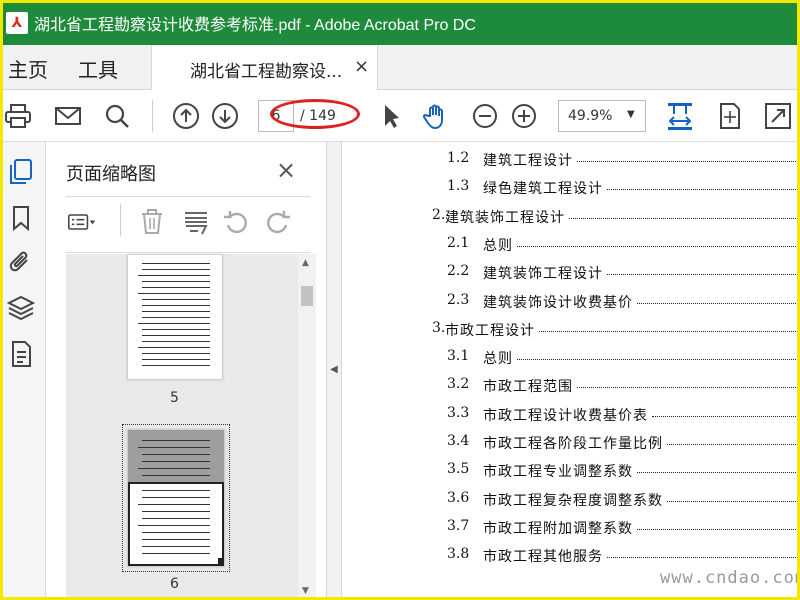 The width and height of the screenshot is (800, 600). Describe the element at coordinates (68, 116) in the screenshot. I see `email-icon` at that location.